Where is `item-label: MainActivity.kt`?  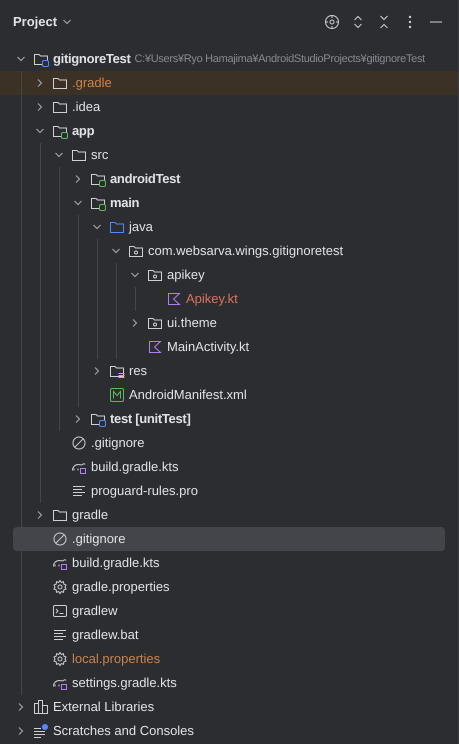
item-label: MainActivity.kt is located at coordinates (208, 347).